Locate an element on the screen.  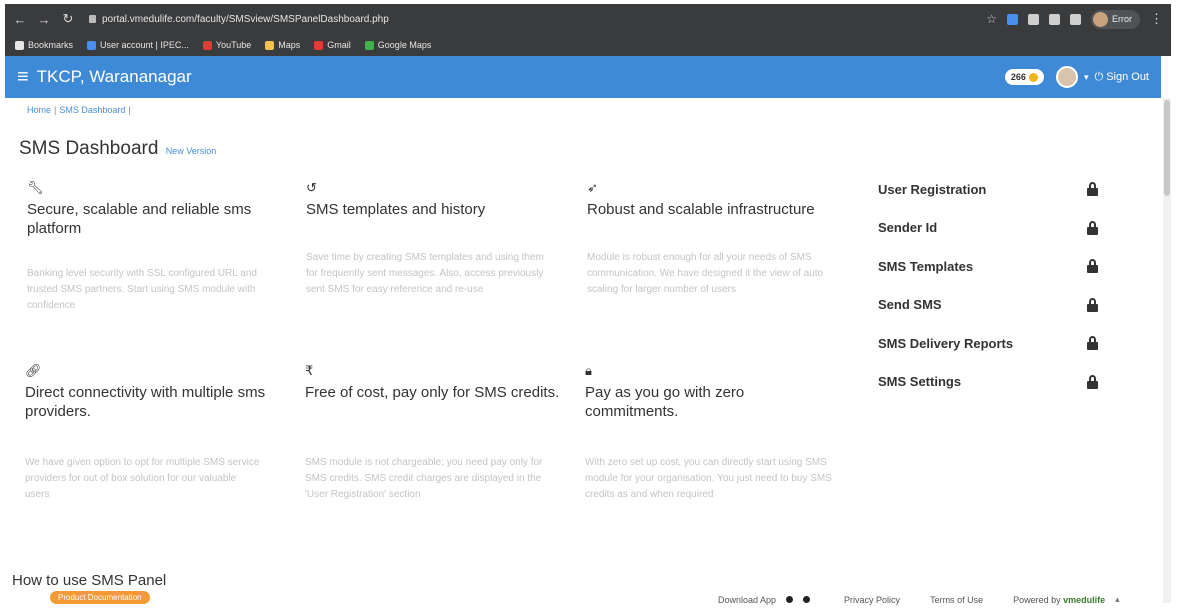
power-icon: ⏻ is located at coordinates (1099, 76).